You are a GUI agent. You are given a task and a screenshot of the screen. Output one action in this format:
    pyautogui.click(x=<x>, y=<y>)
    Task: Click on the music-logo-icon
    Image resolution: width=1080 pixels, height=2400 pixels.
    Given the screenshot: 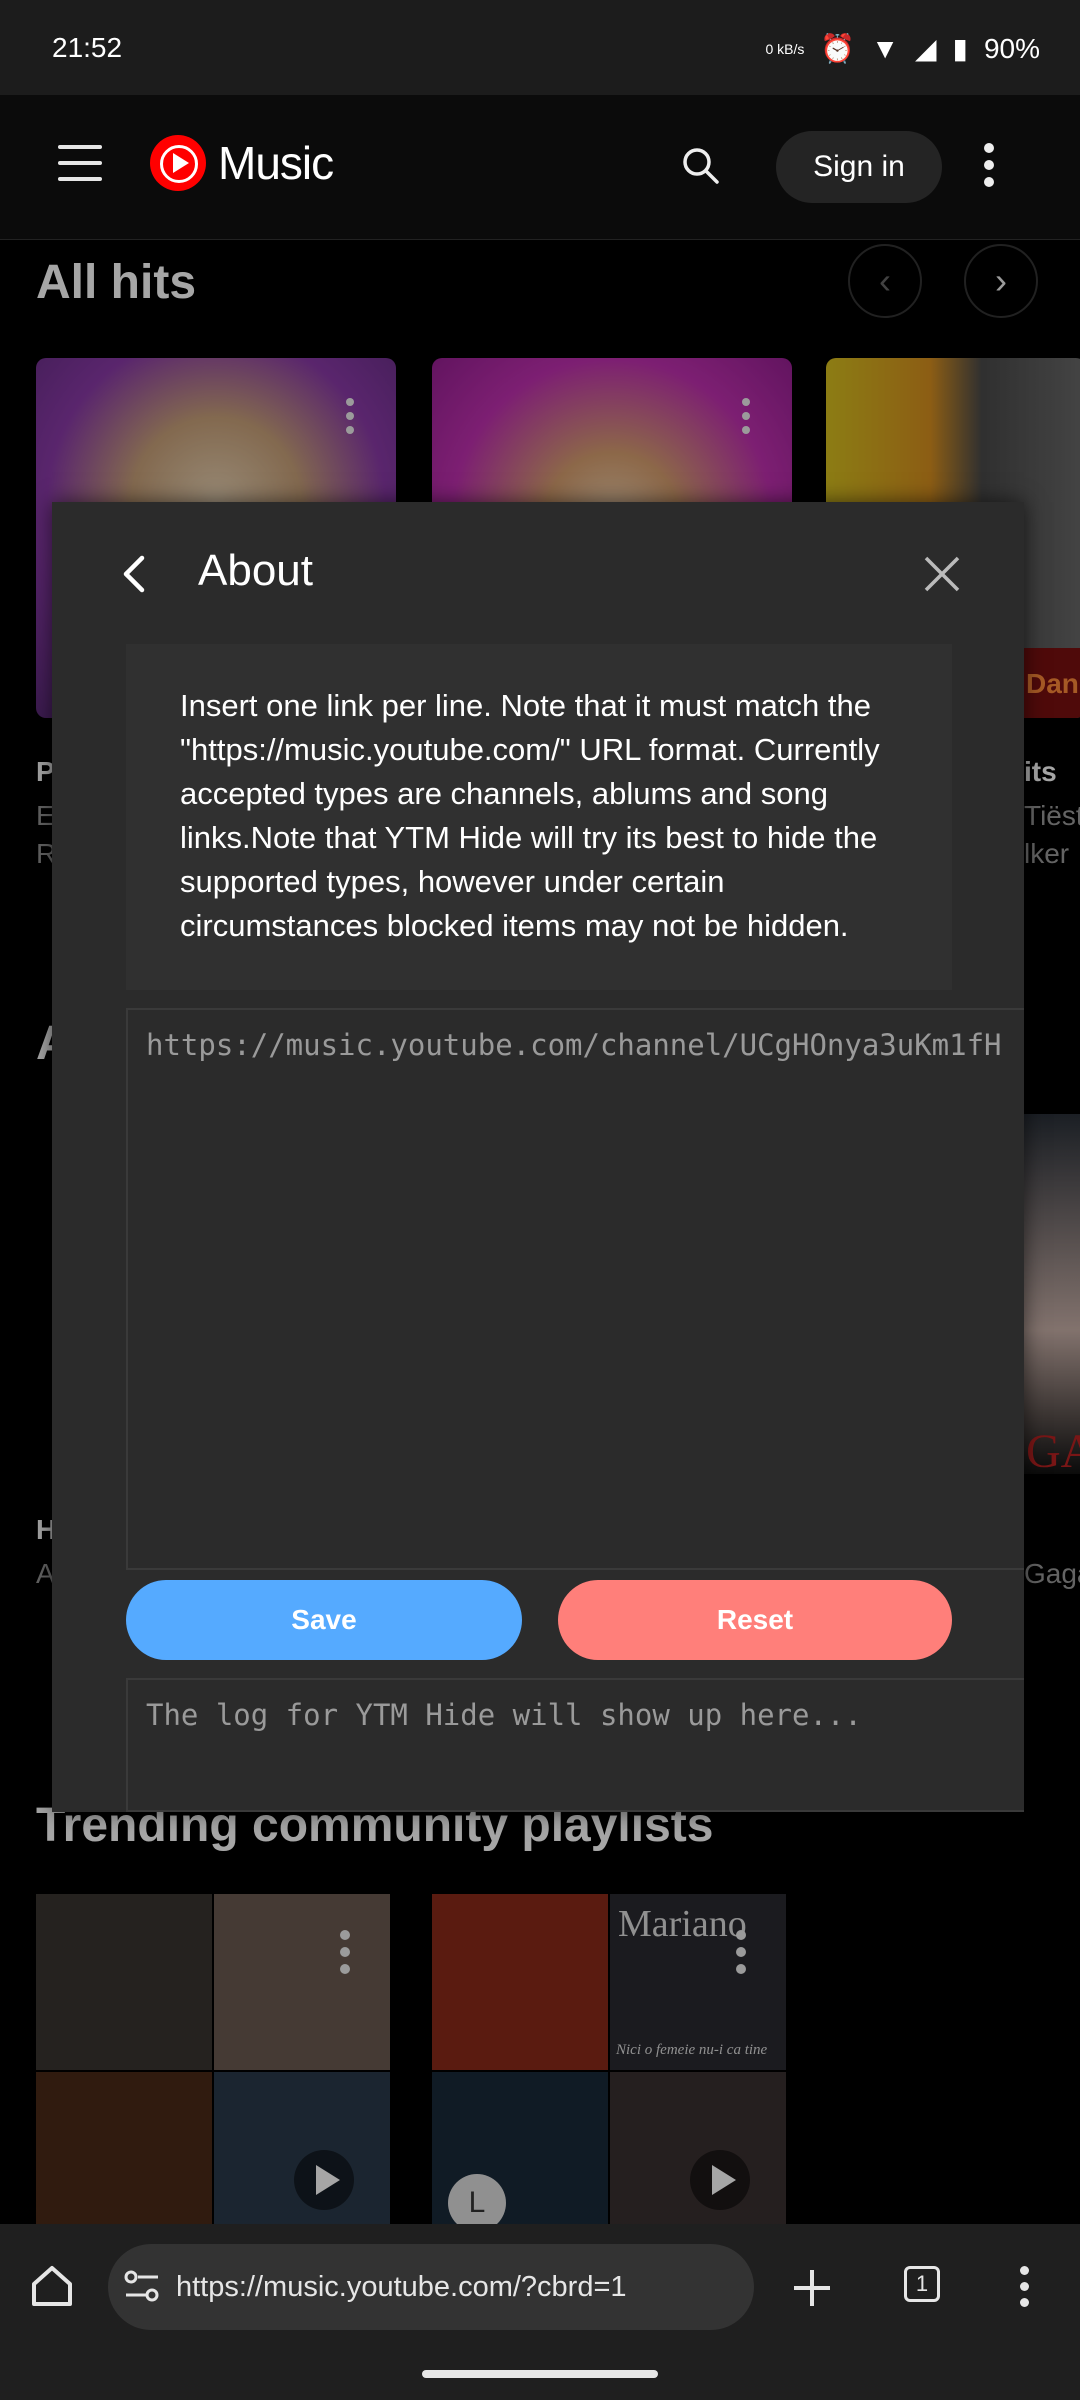 What is the action you would take?
    pyautogui.click(x=178, y=163)
    